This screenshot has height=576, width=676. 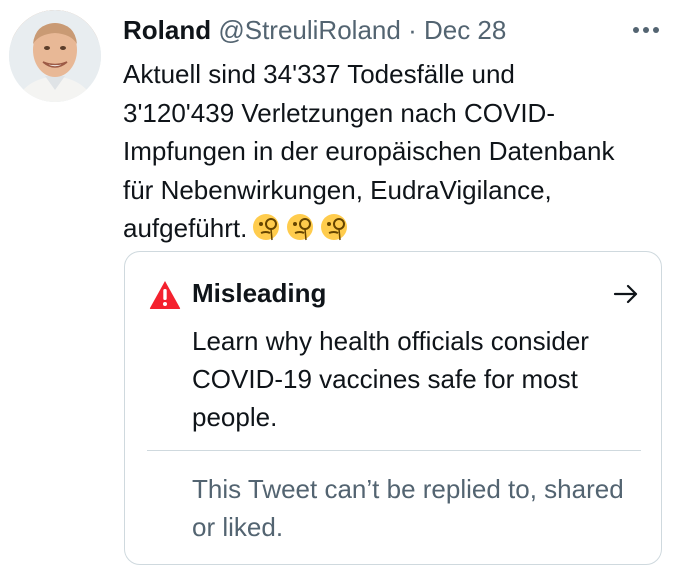 I want to click on card-divider, so click(x=394, y=450).